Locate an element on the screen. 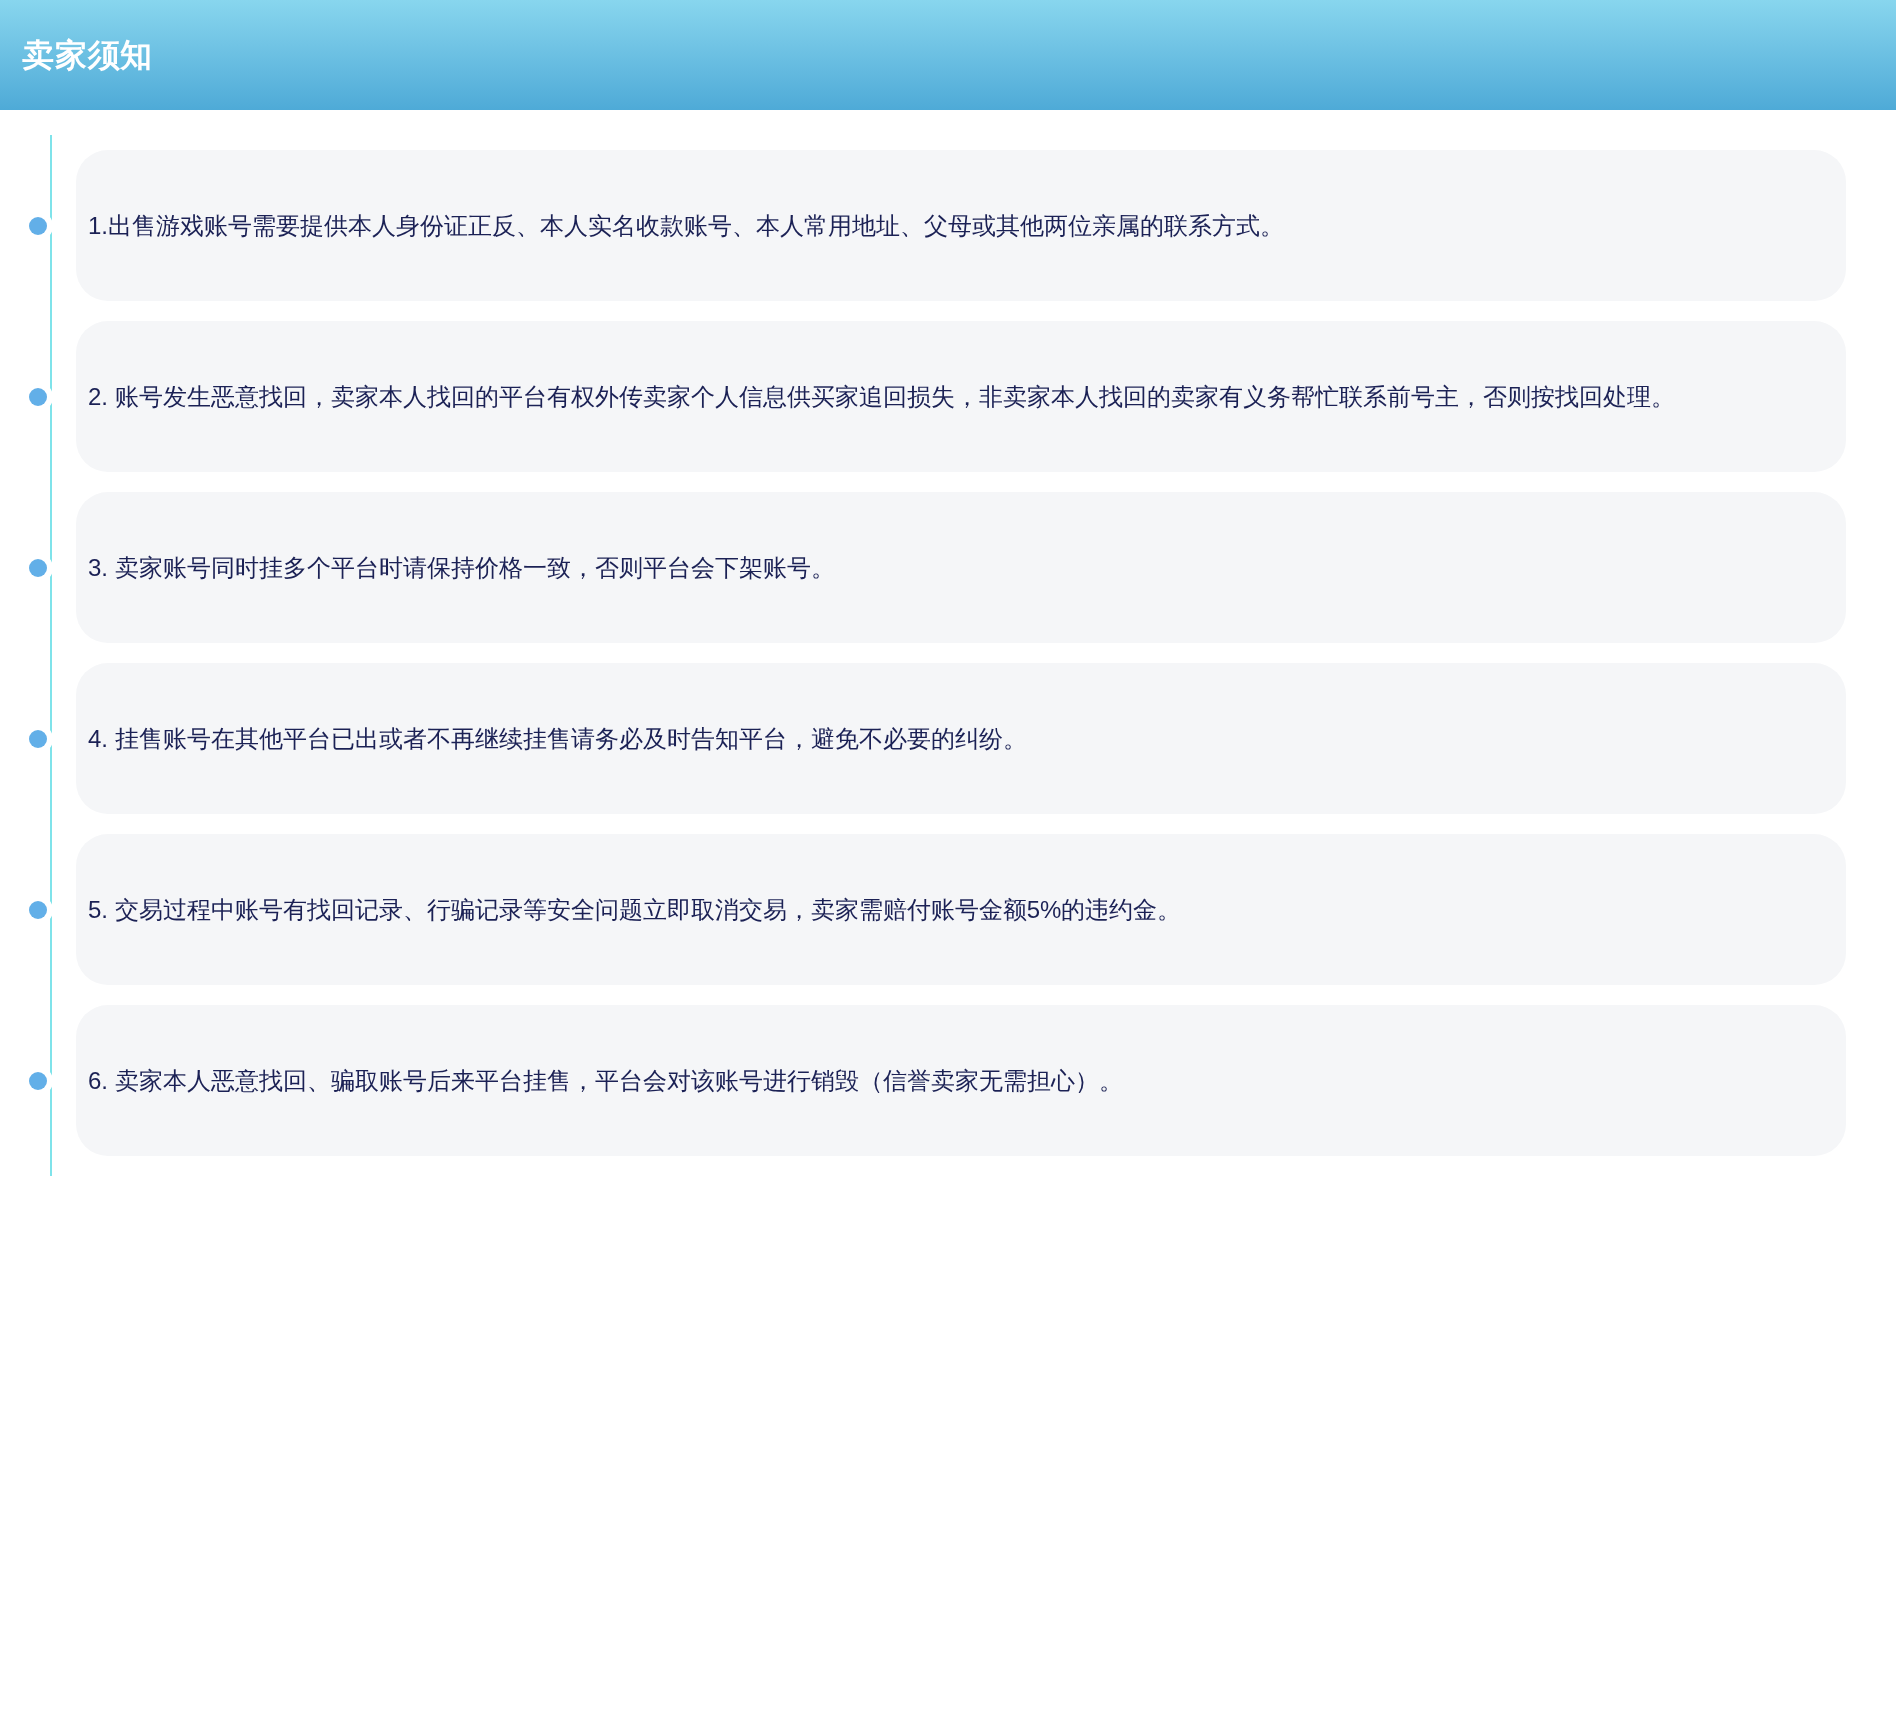 Image resolution: width=1896 pixels, height=1730 pixels. notice-text: 5. 交易过程中账号有找回记录、行骗记录等安全问题立即取消交易，卖家需赔付账号金额5%的违约金。 is located at coordinates (635, 909).